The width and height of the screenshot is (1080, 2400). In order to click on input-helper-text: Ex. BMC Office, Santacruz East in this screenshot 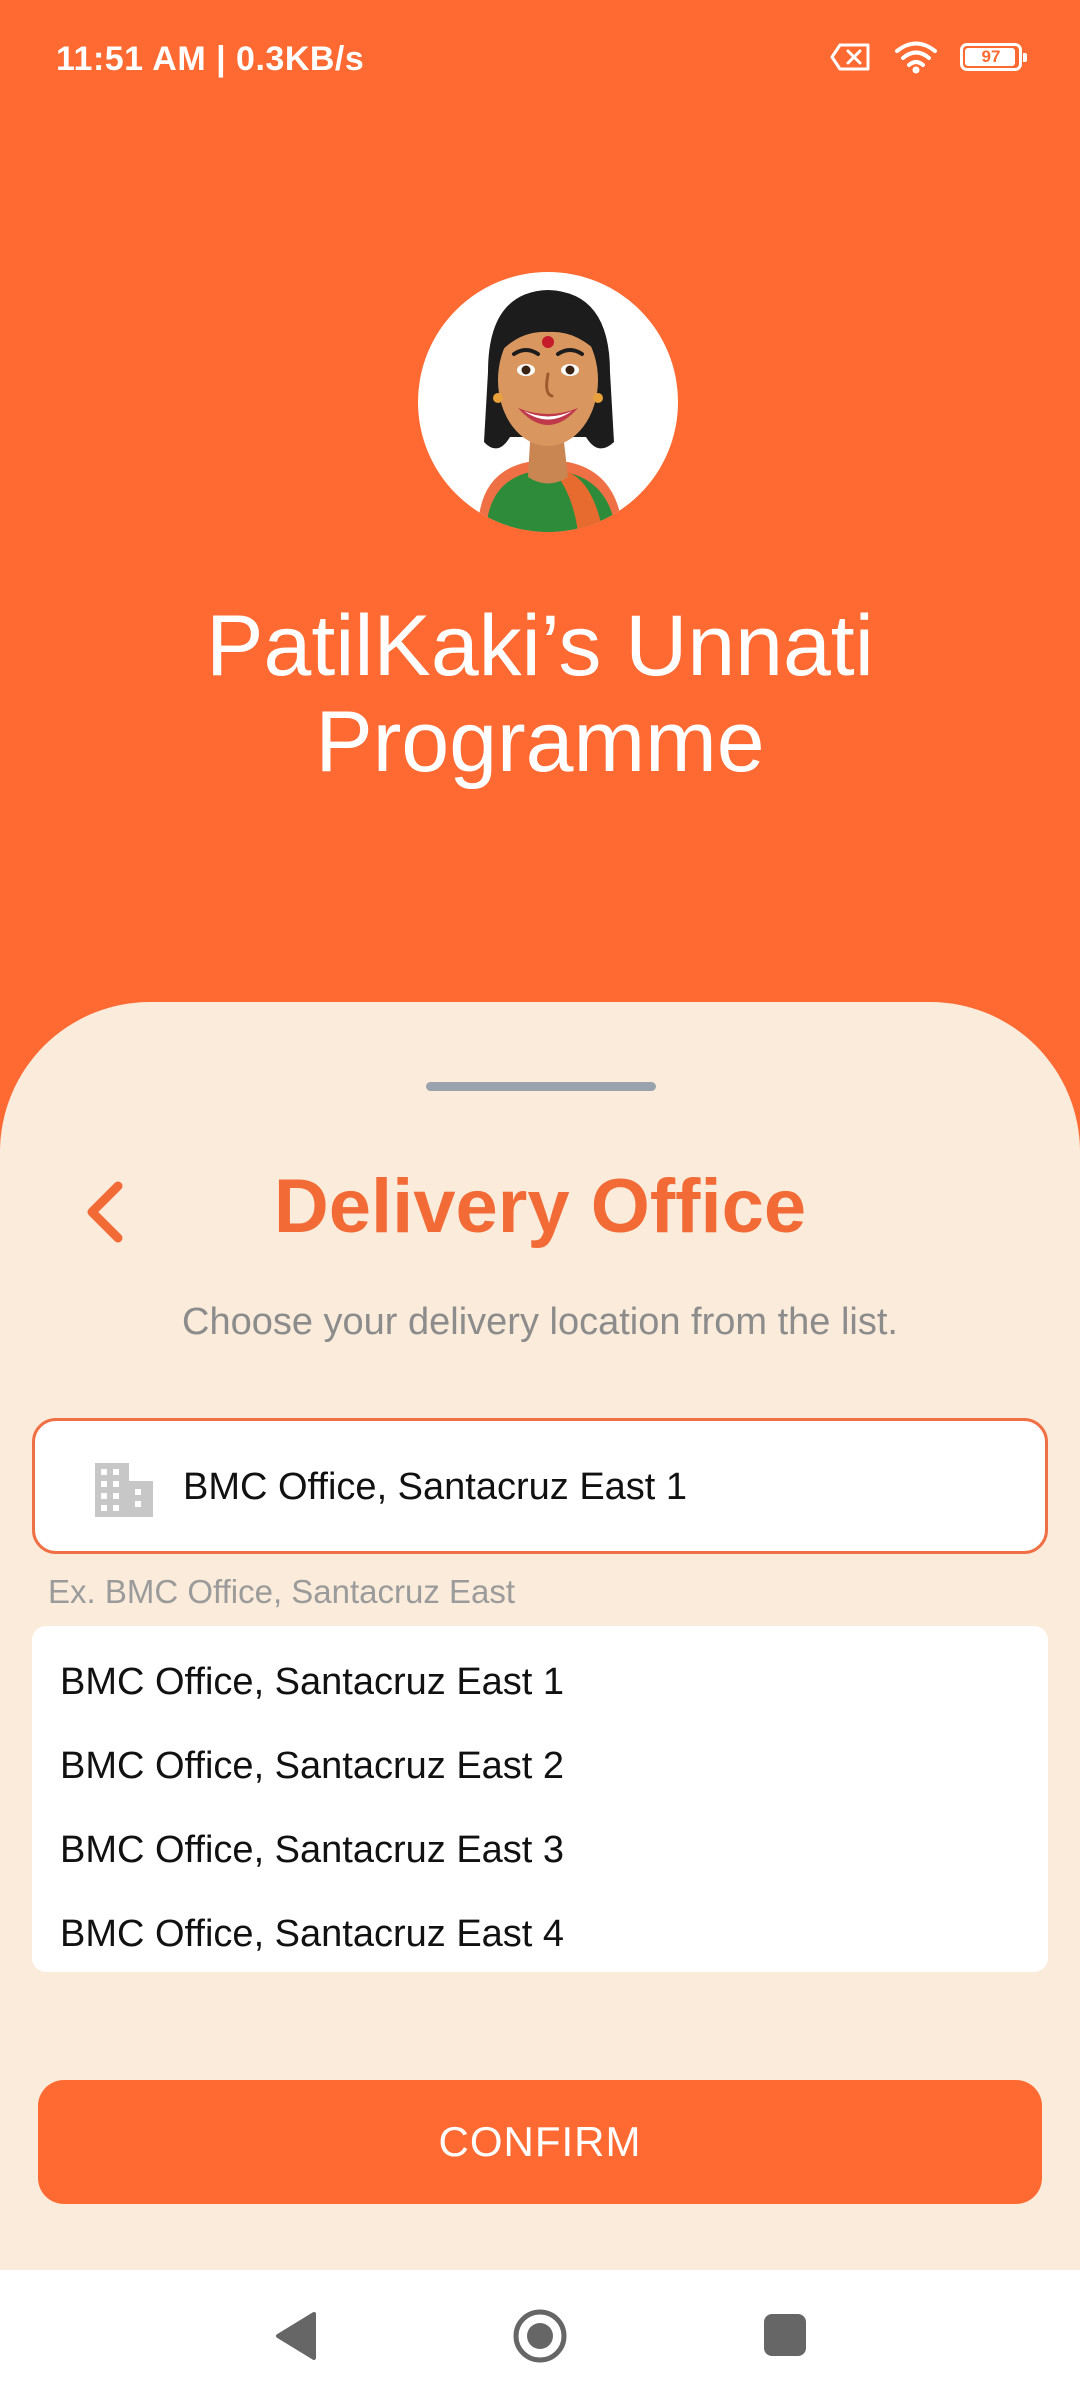, I will do `click(282, 1591)`.